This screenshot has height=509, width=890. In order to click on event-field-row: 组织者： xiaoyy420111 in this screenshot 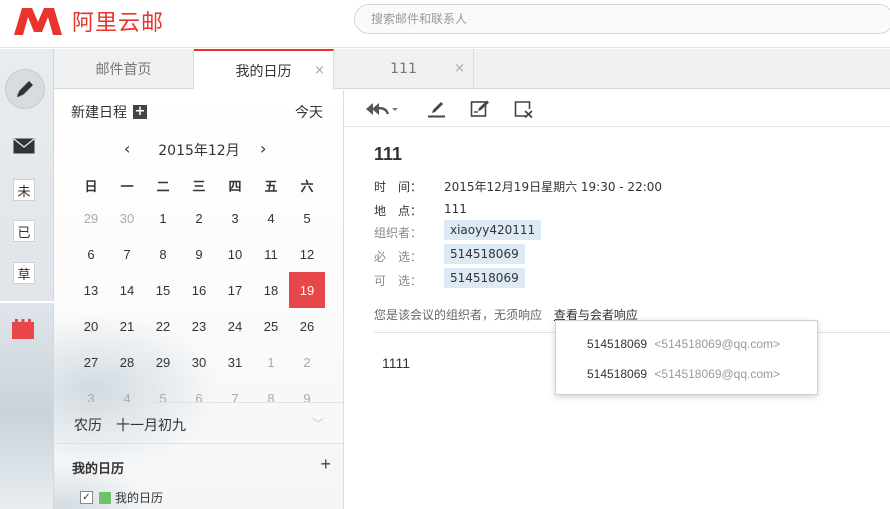, I will do `click(458, 230)`.